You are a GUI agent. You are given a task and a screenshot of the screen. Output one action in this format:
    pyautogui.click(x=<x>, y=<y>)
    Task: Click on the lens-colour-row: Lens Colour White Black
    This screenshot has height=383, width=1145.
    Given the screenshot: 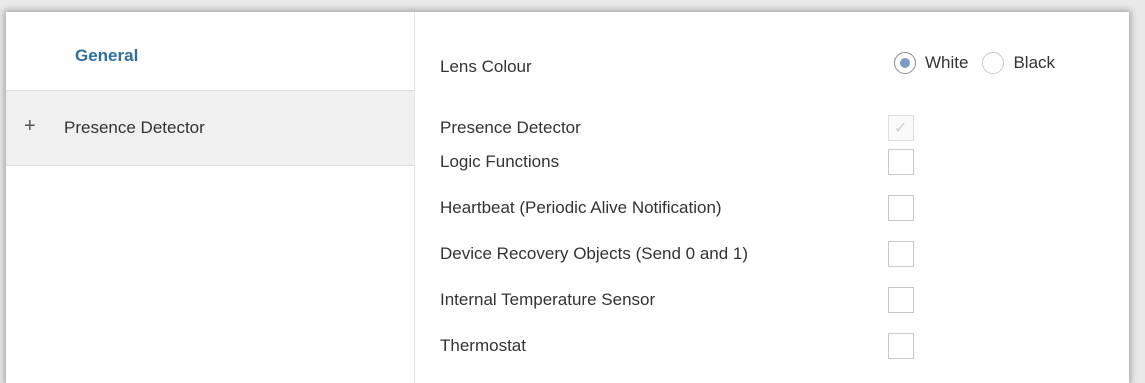 What is the action you would take?
    pyautogui.click(x=772, y=67)
    